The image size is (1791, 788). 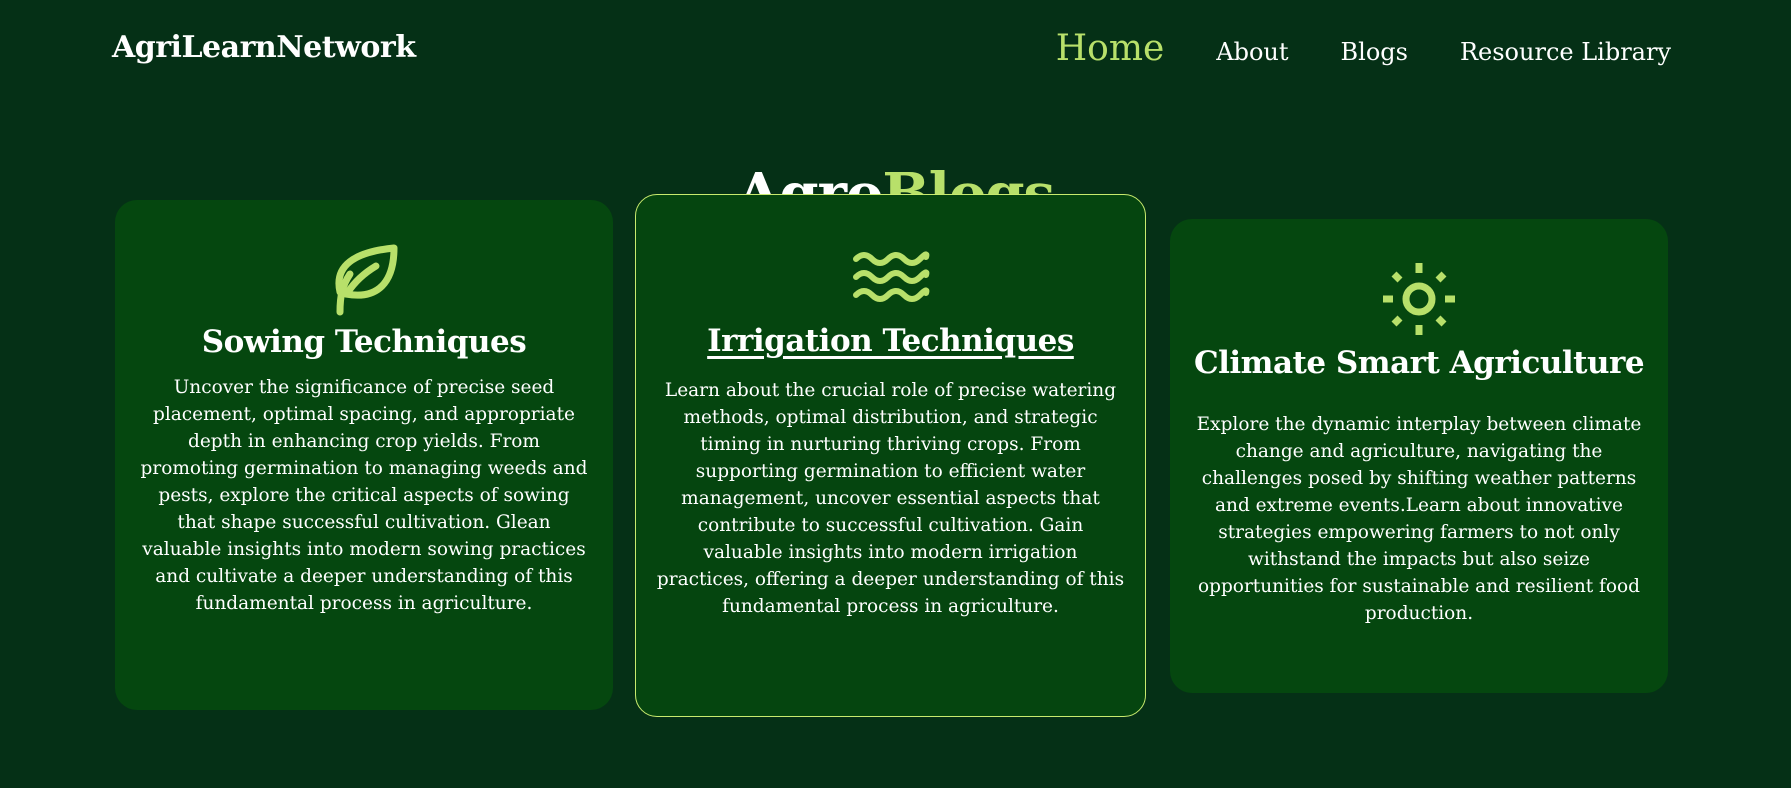 I want to click on nav-blogs: Blogs, so click(x=1374, y=52).